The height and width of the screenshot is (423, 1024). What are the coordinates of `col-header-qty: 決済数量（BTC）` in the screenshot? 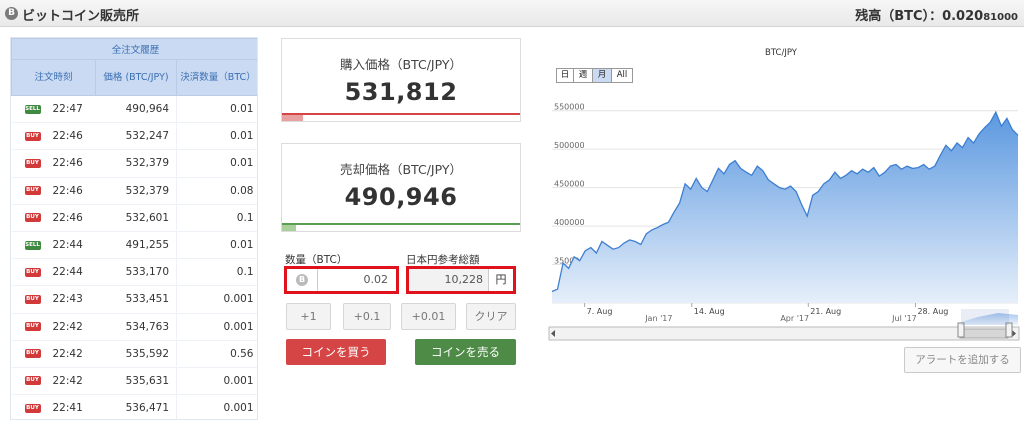 It's located at (216, 77).